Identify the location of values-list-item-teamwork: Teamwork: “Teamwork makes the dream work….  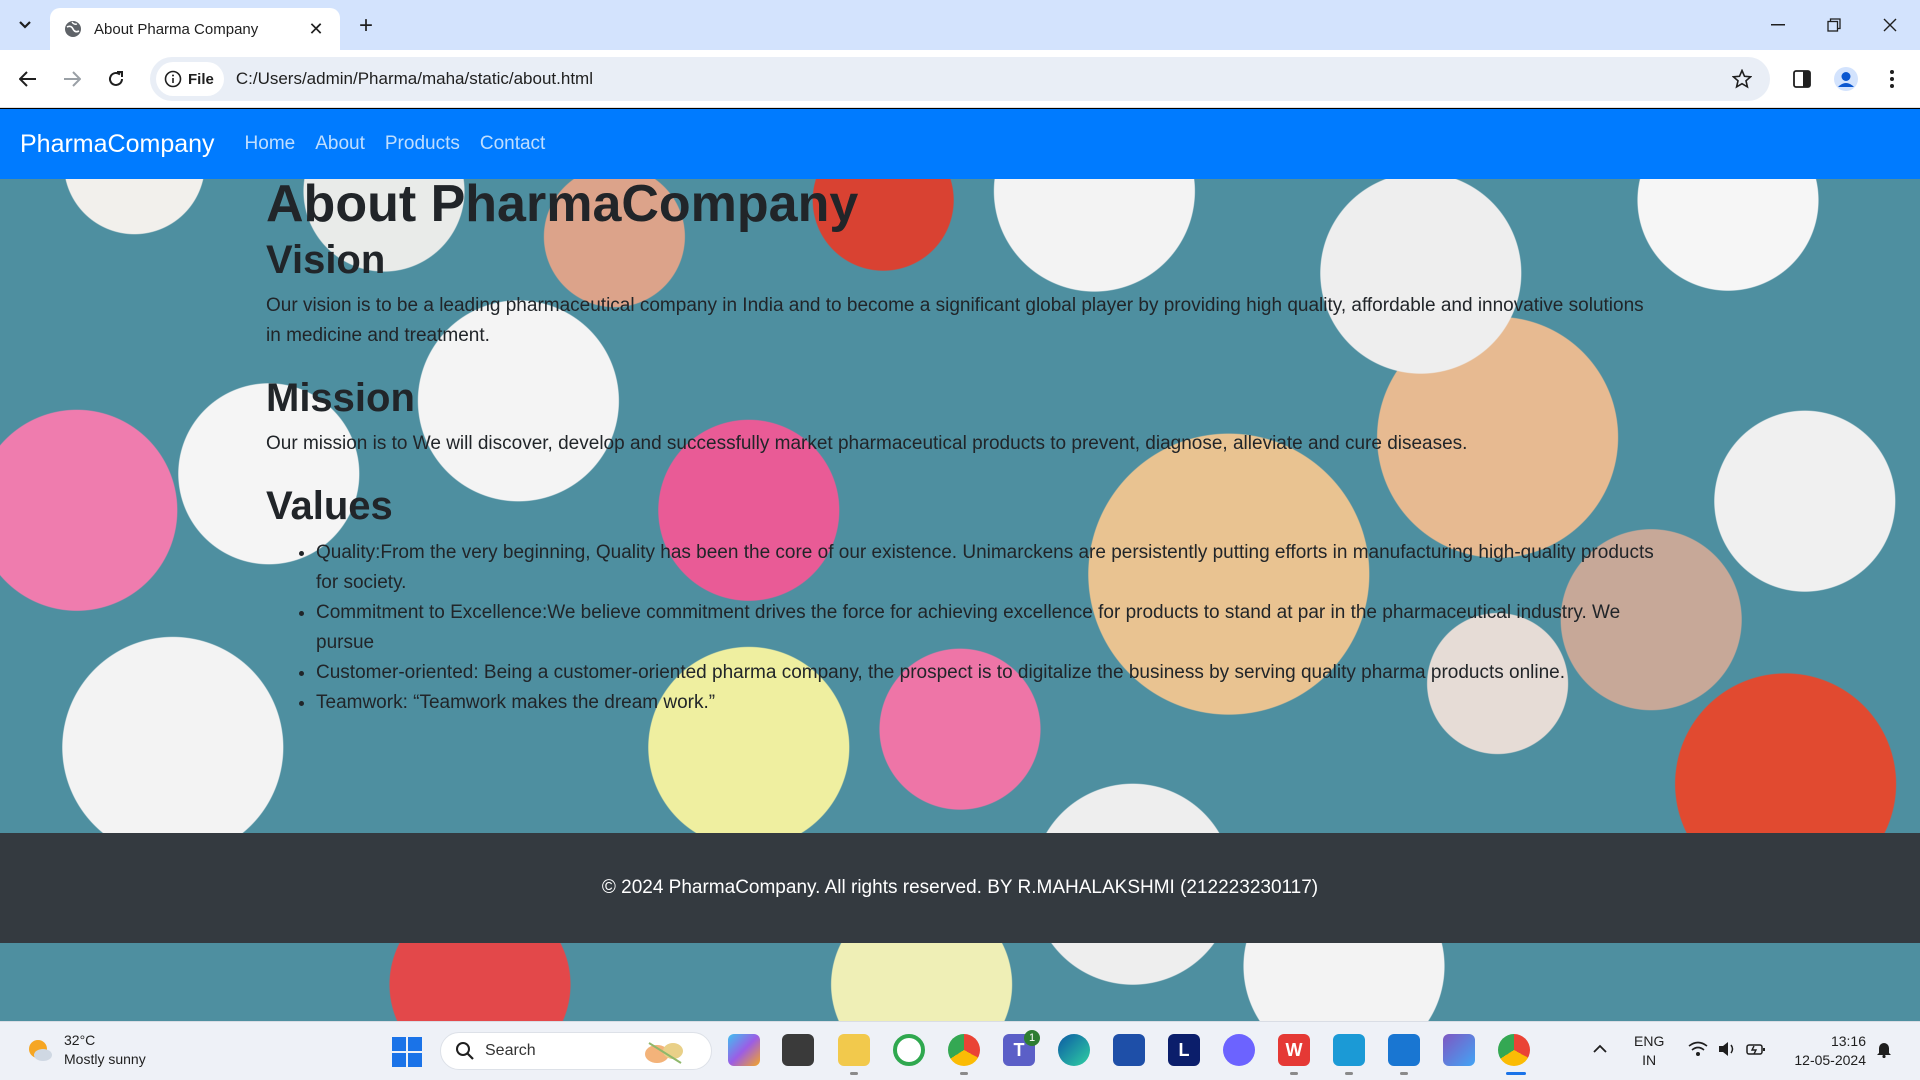
(986, 703).